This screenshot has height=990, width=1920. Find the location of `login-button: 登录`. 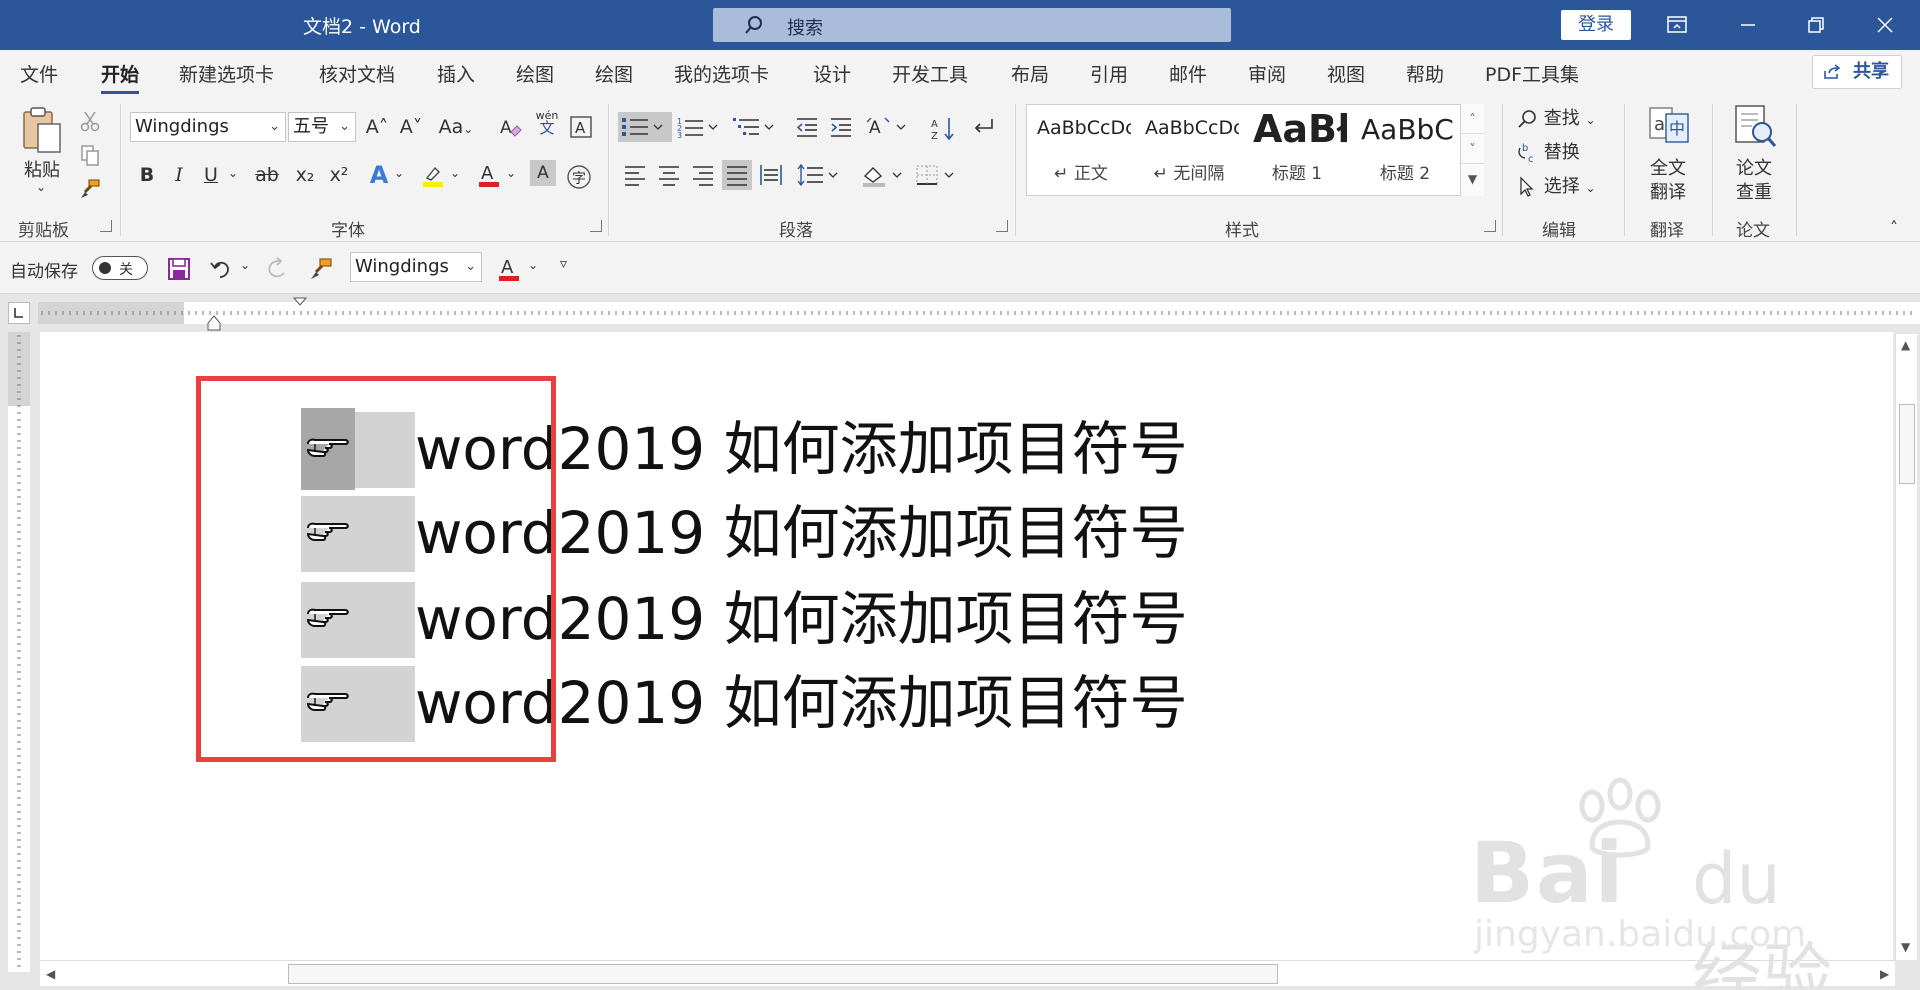

login-button: 登录 is located at coordinates (1596, 25).